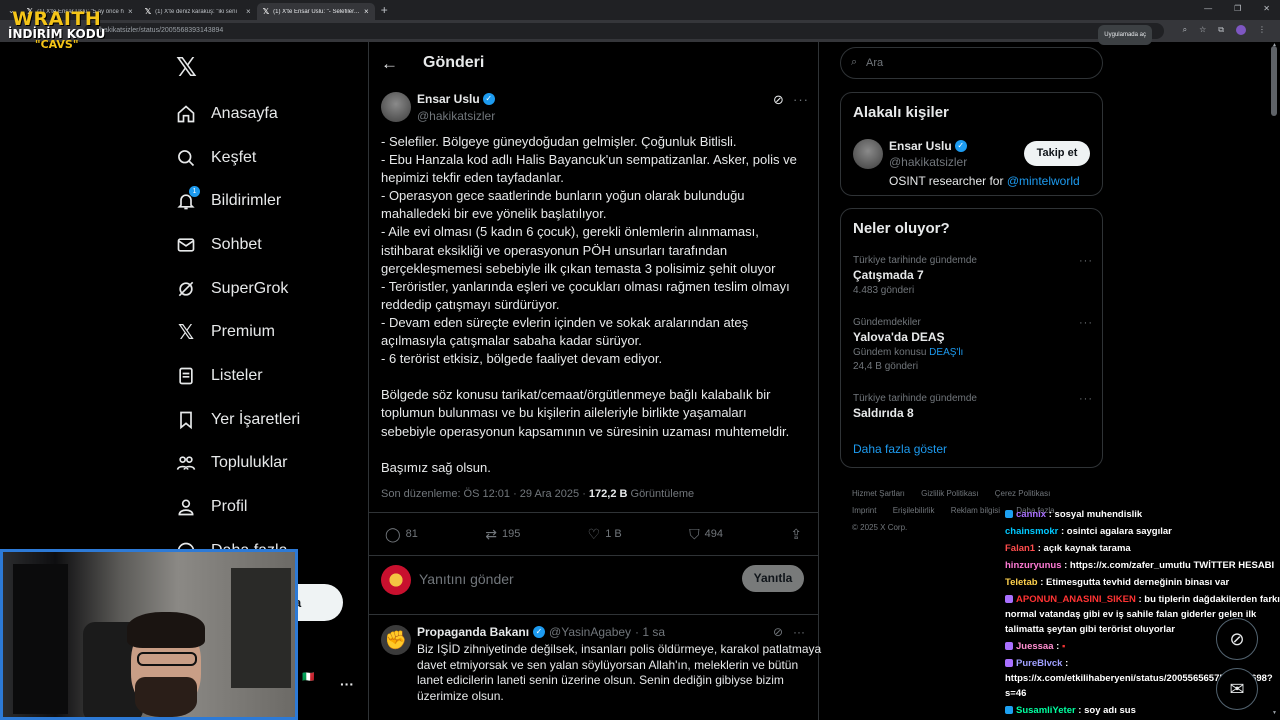 The width and height of the screenshot is (1280, 720). Describe the element at coordinates (706, 534) in the screenshot. I see `bookmark-action: ⛉ 494` at that location.